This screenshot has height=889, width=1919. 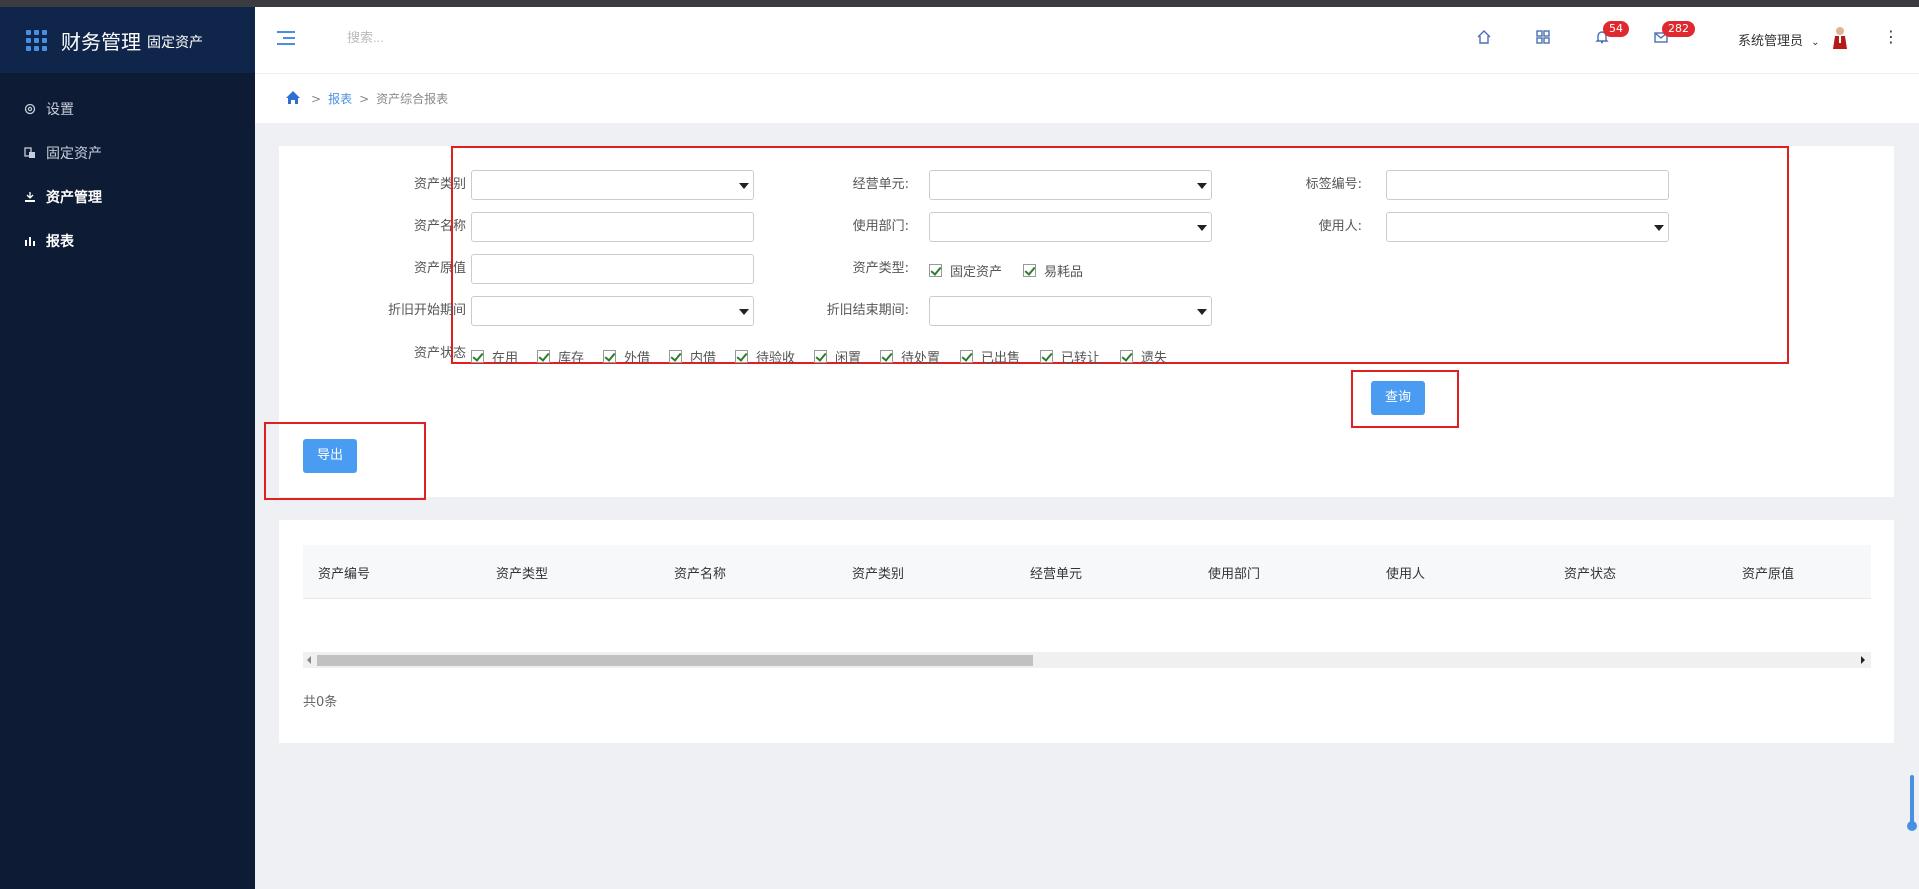 I want to click on column-header: 使用人, so click(x=1405, y=572).